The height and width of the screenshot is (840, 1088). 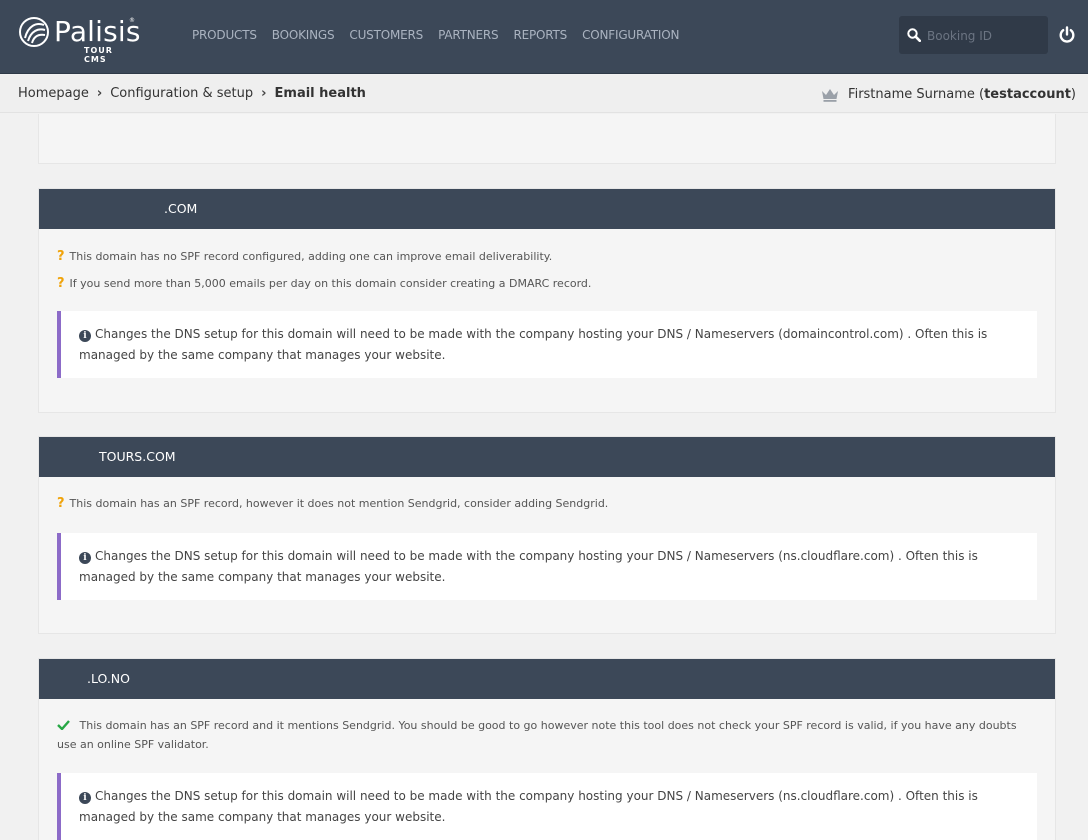 What do you see at coordinates (65, 725) in the screenshot?
I see `checkmark-icon` at bounding box center [65, 725].